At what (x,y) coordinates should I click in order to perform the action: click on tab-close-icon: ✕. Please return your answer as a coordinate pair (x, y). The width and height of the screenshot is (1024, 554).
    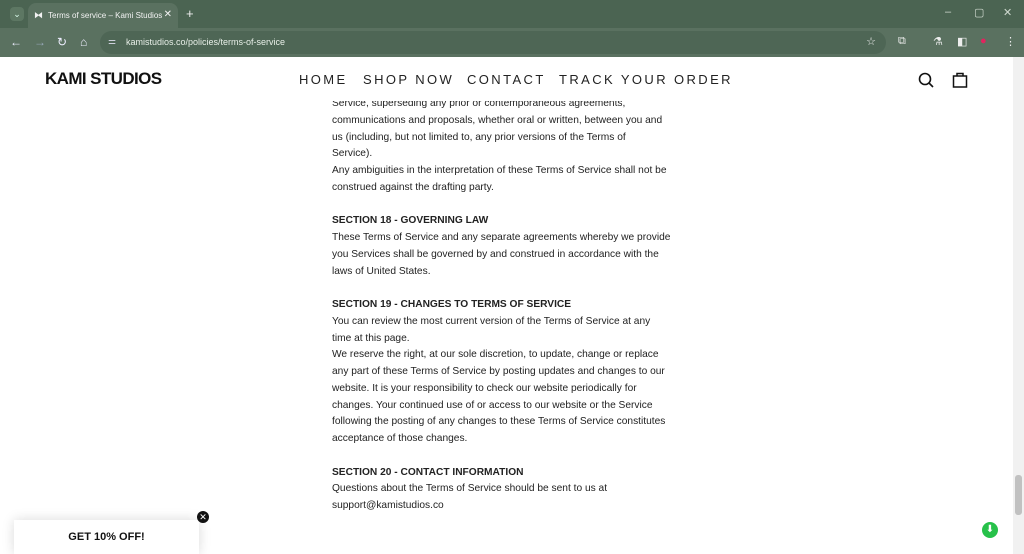
    Looking at the image, I should click on (168, 14).